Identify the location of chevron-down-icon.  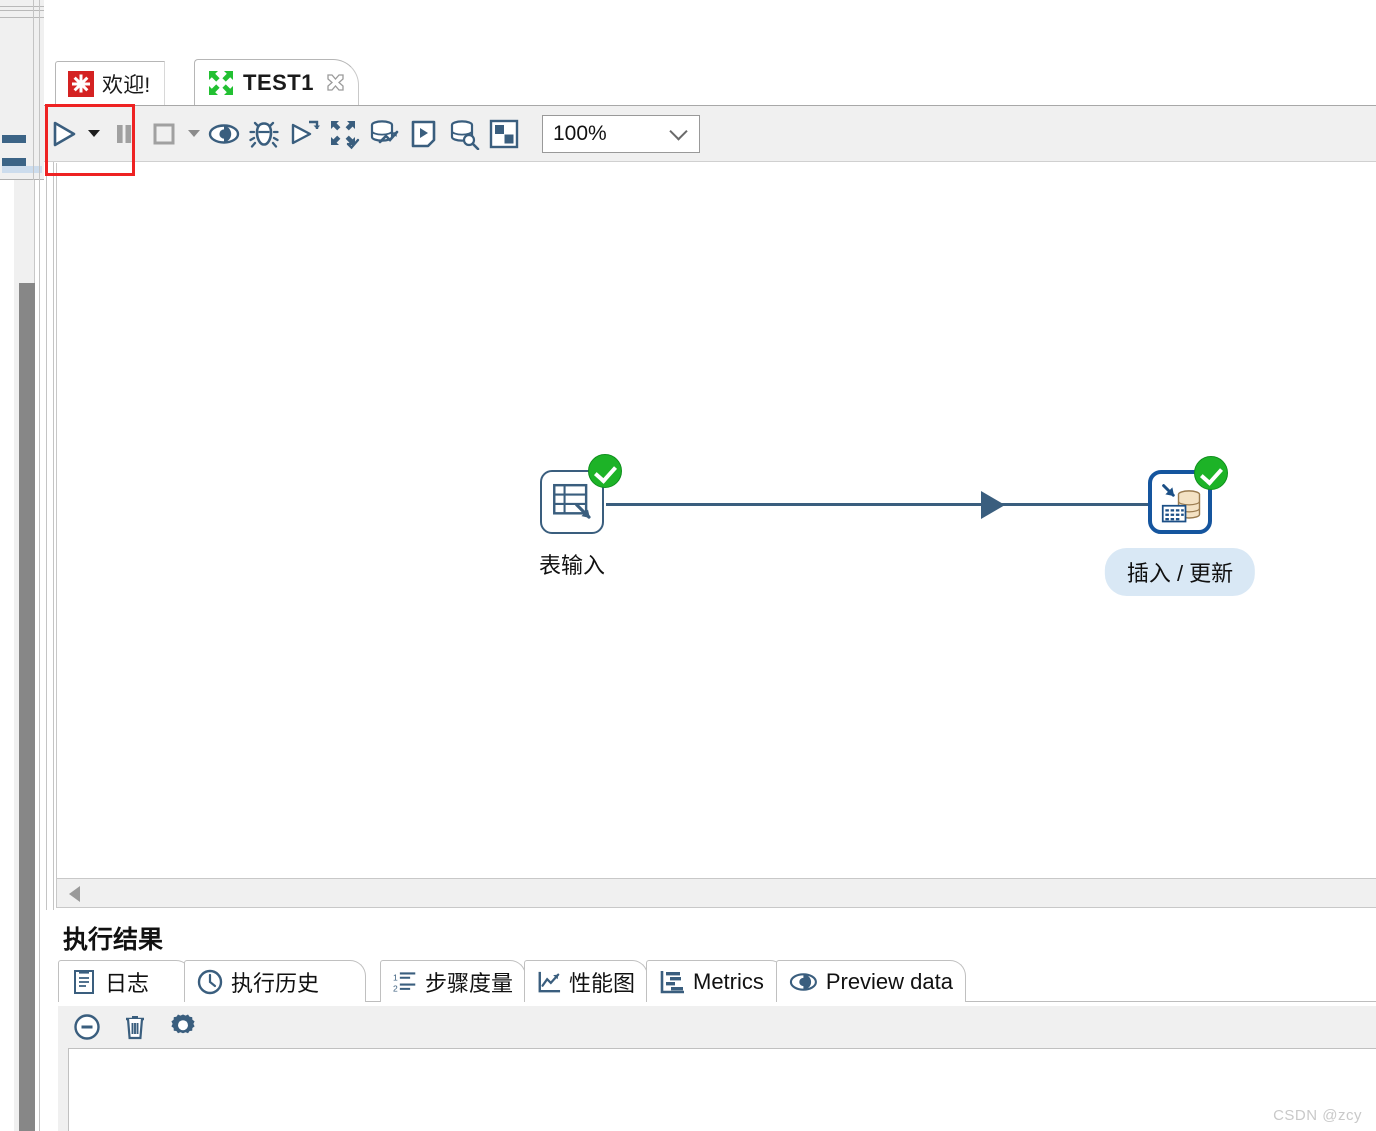
(678, 131).